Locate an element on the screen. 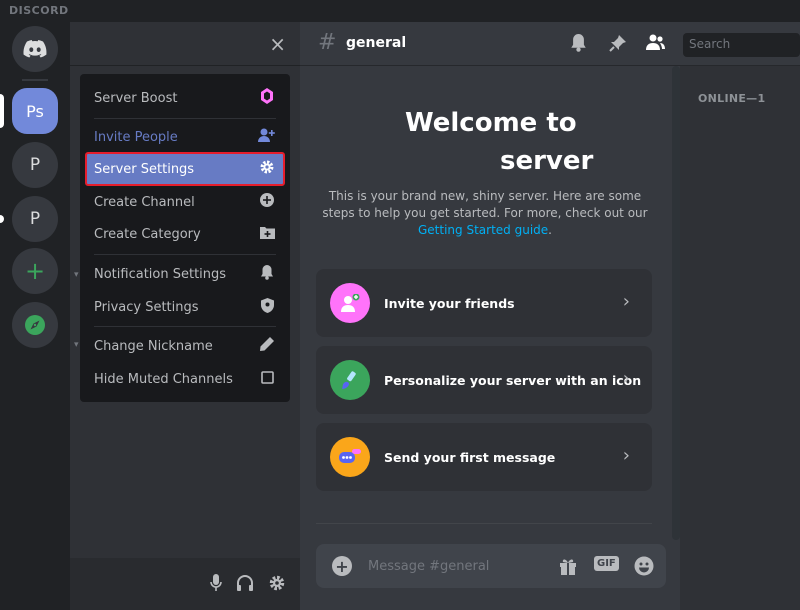 This screenshot has height=610, width=800. microphone-icon is located at coordinates (216, 583).